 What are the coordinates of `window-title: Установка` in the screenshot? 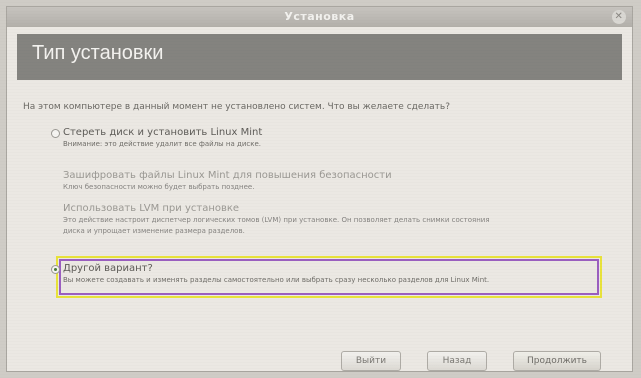 It's located at (319, 16).